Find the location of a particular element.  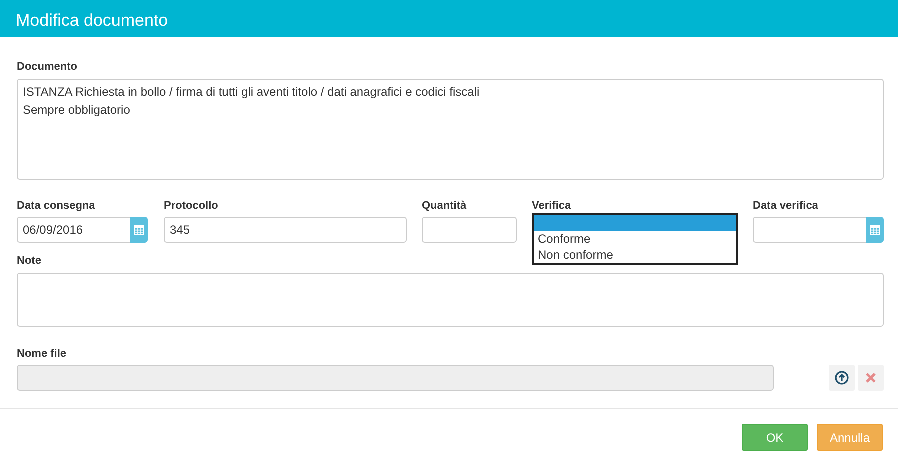

dropdown-option: Non conforme is located at coordinates (635, 254).